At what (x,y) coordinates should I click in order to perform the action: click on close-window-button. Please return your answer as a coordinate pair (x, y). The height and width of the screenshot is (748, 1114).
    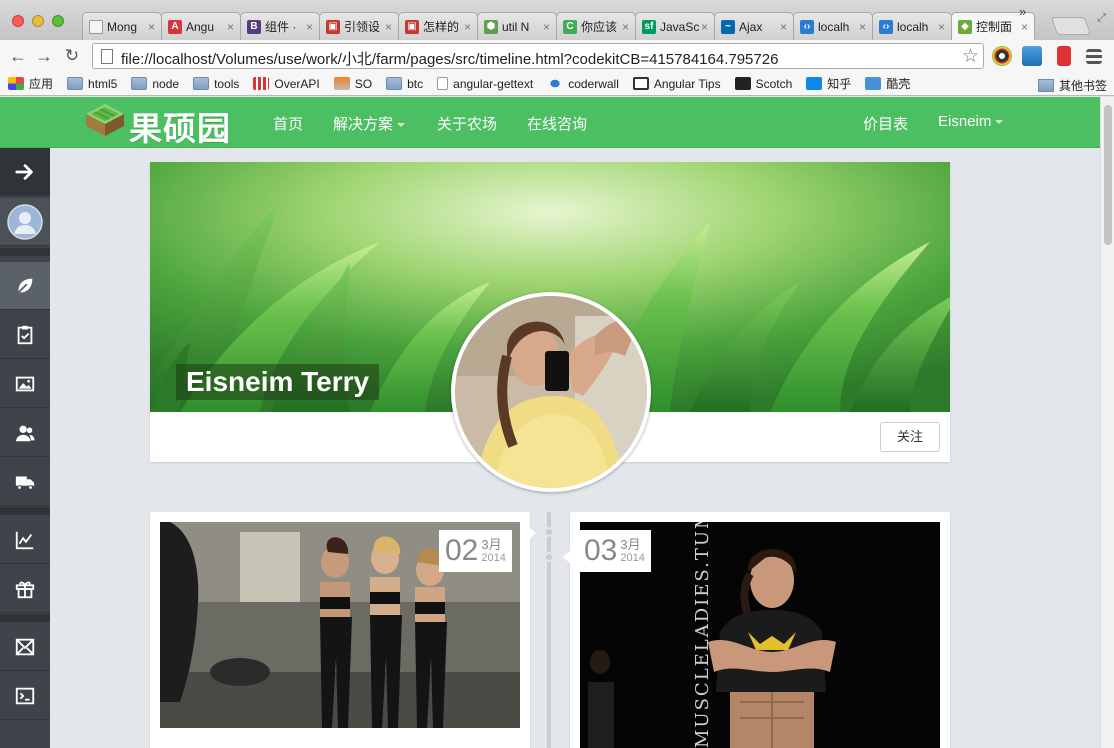
    Looking at the image, I should click on (18, 21).